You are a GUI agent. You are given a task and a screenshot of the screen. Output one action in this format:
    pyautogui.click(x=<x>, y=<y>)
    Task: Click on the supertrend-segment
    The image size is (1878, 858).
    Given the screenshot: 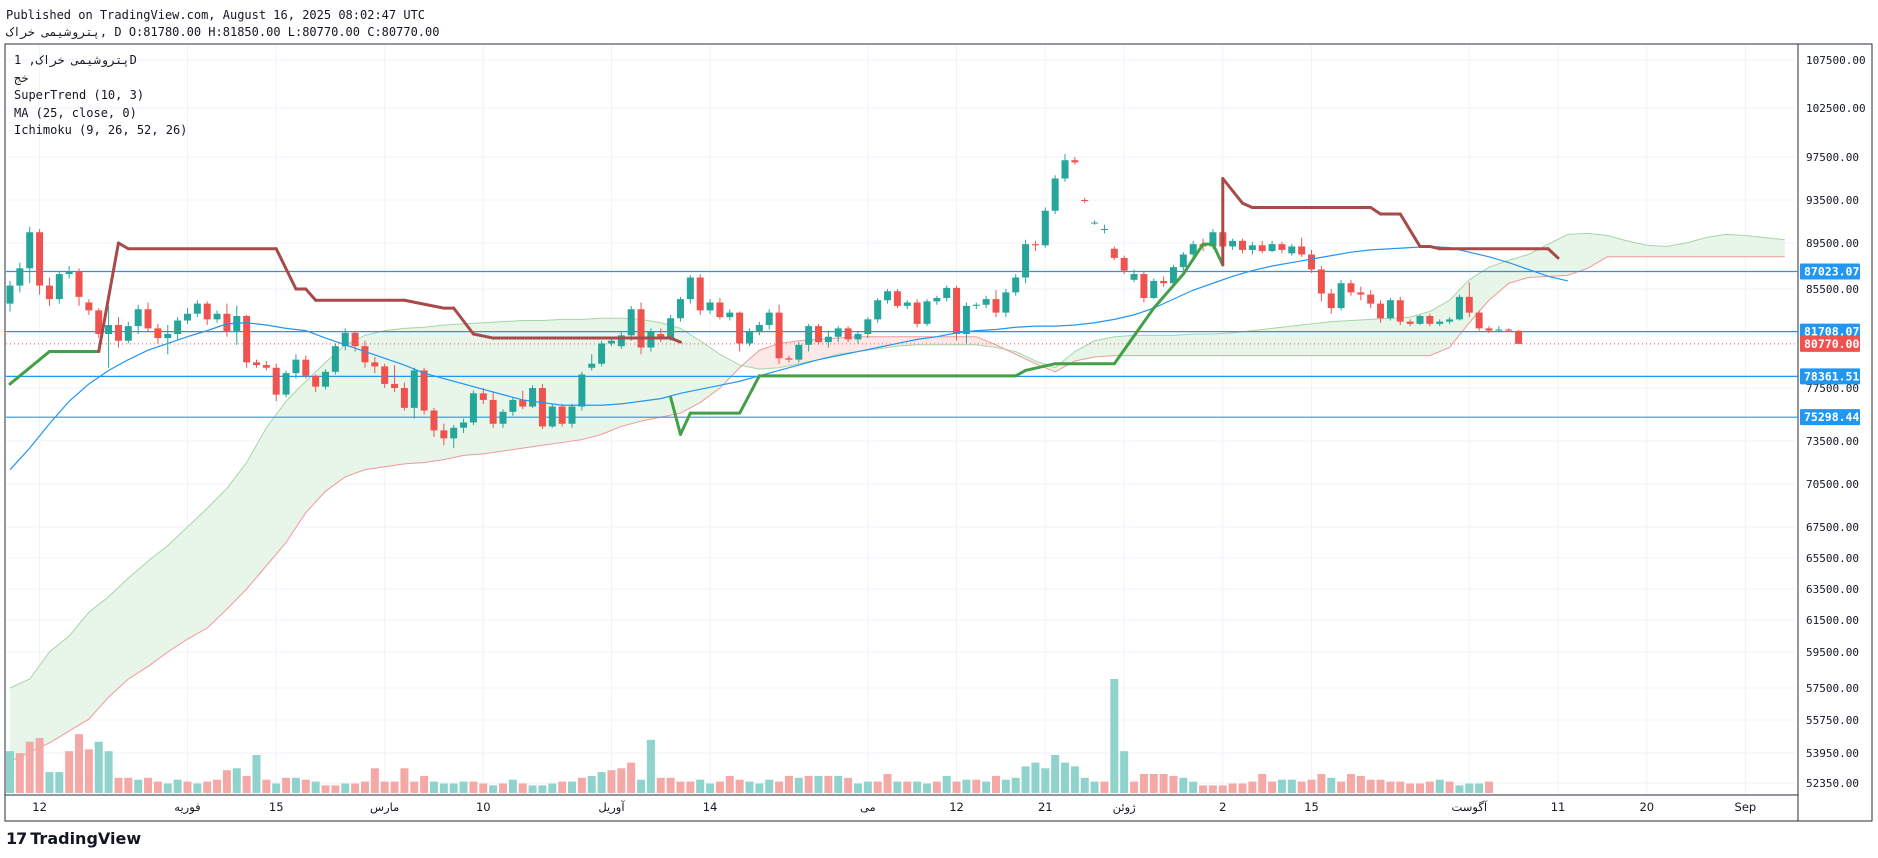 What is the action you would take?
    pyautogui.click(x=685, y=423)
    